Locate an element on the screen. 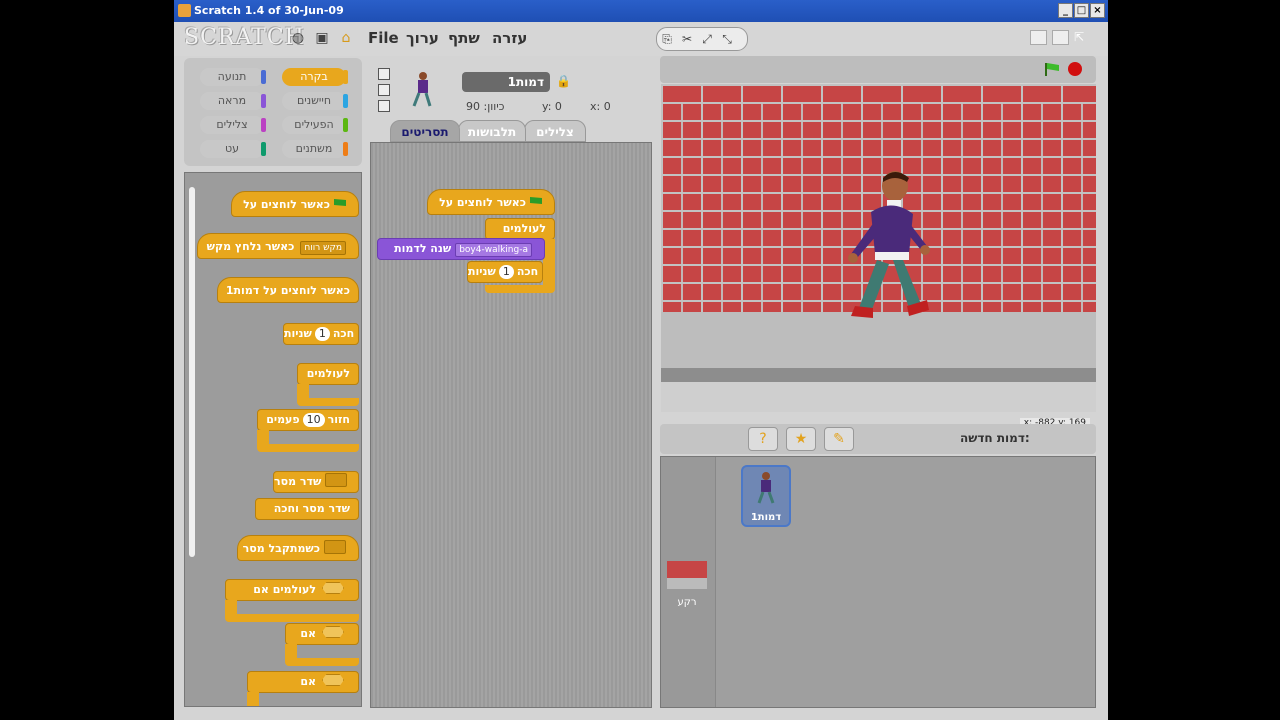 The image size is (1280, 720). menu-edit: ערוך is located at coordinates (422, 38).